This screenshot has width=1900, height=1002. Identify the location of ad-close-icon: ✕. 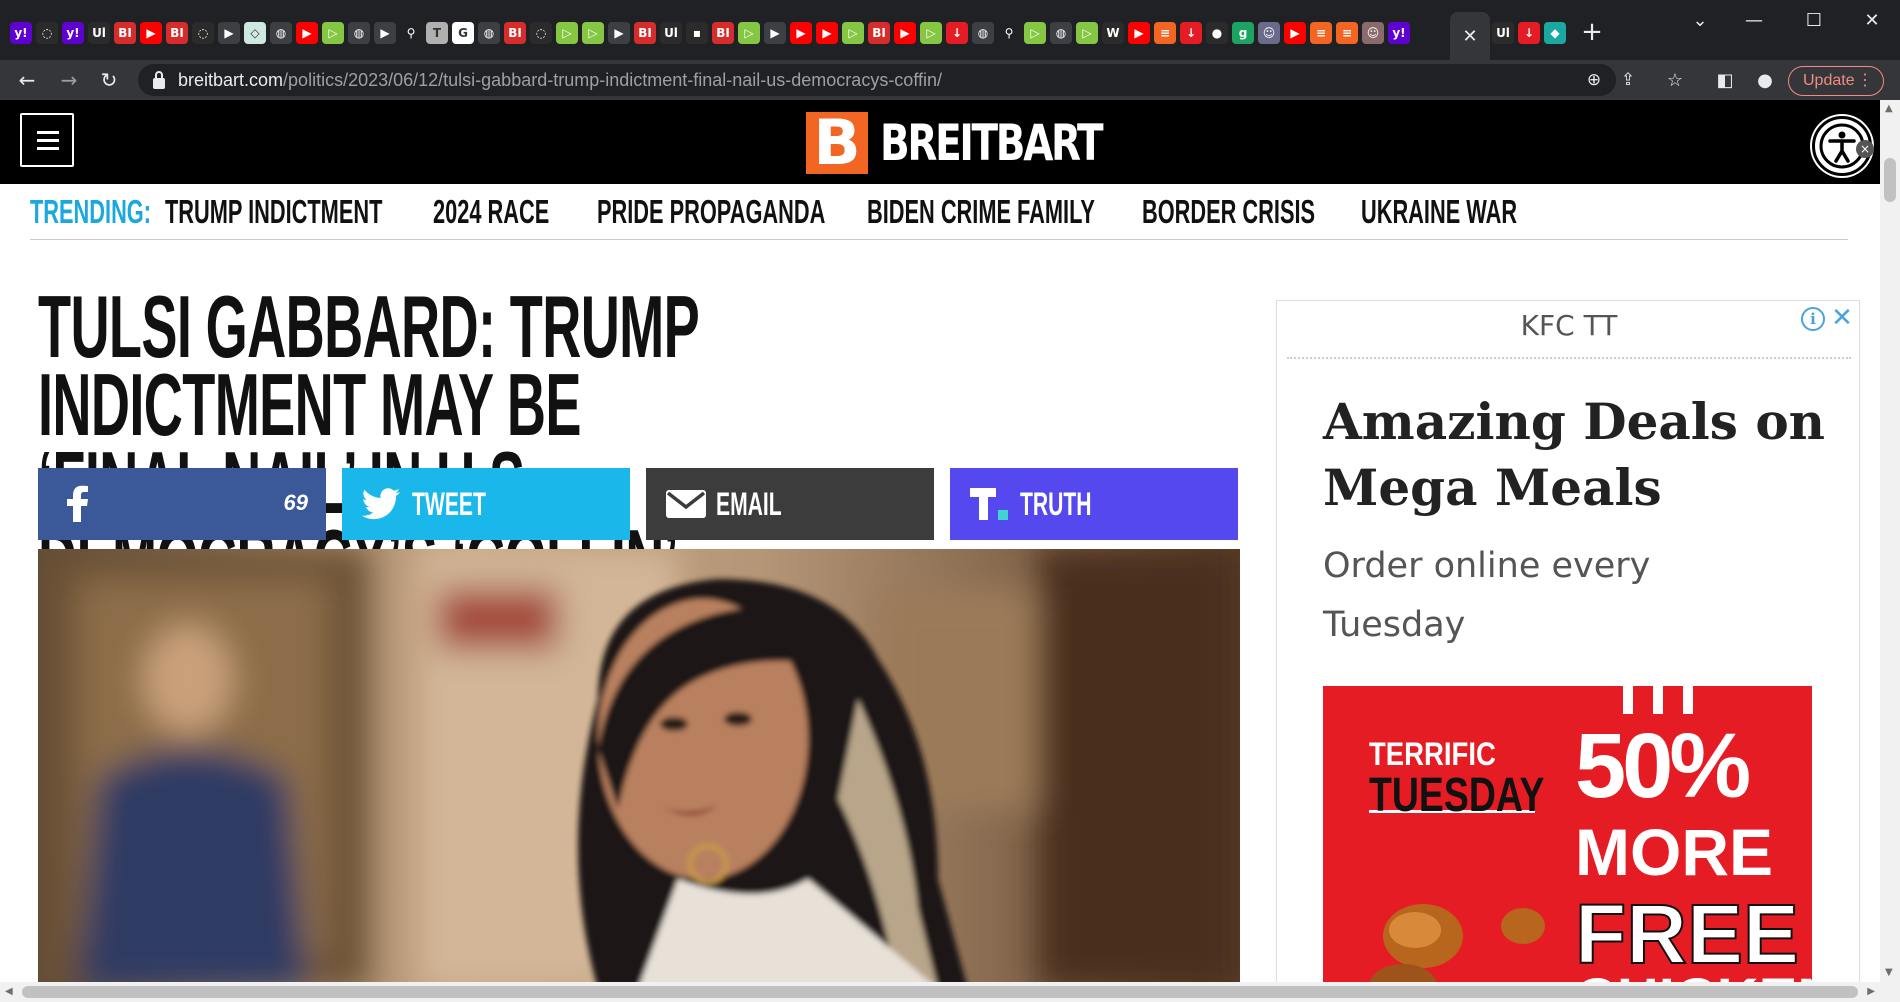
(1842, 318).